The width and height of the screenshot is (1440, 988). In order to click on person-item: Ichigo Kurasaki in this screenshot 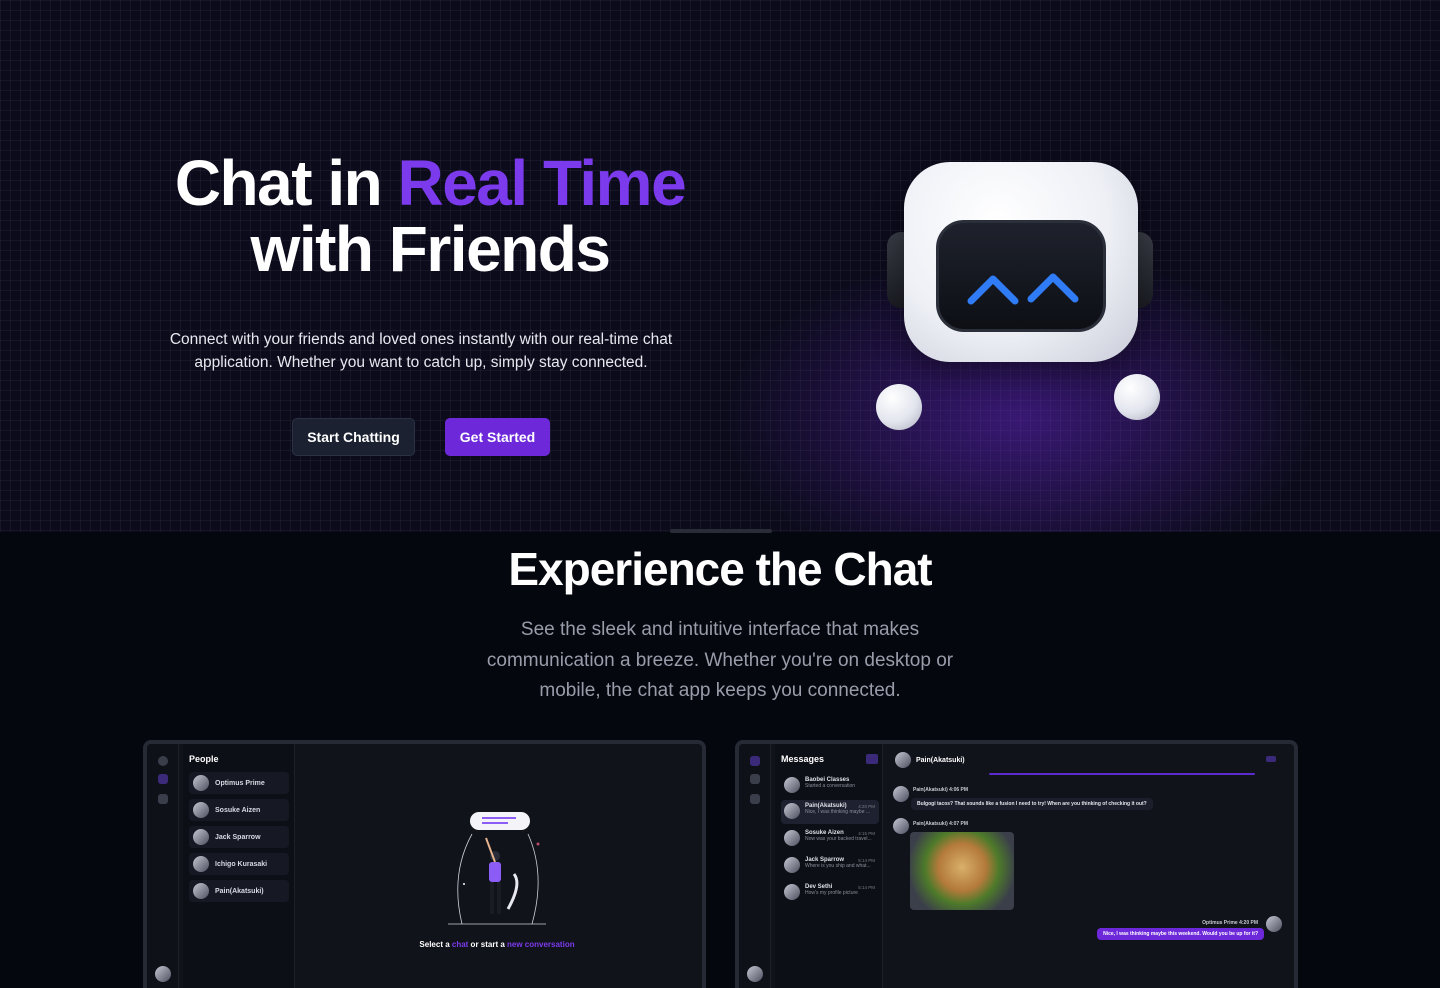, I will do `click(239, 864)`.